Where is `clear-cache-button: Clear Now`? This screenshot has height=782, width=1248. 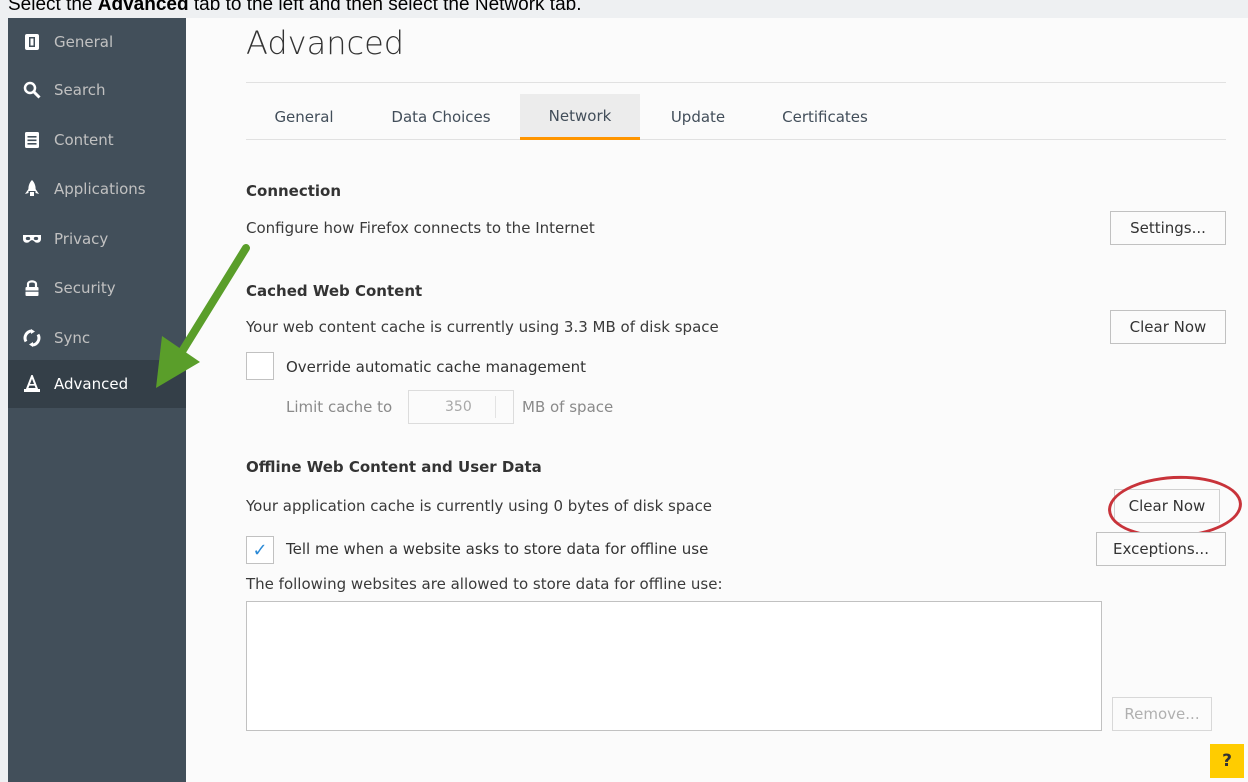
clear-cache-button: Clear Now is located at coordinates (1168, 327).